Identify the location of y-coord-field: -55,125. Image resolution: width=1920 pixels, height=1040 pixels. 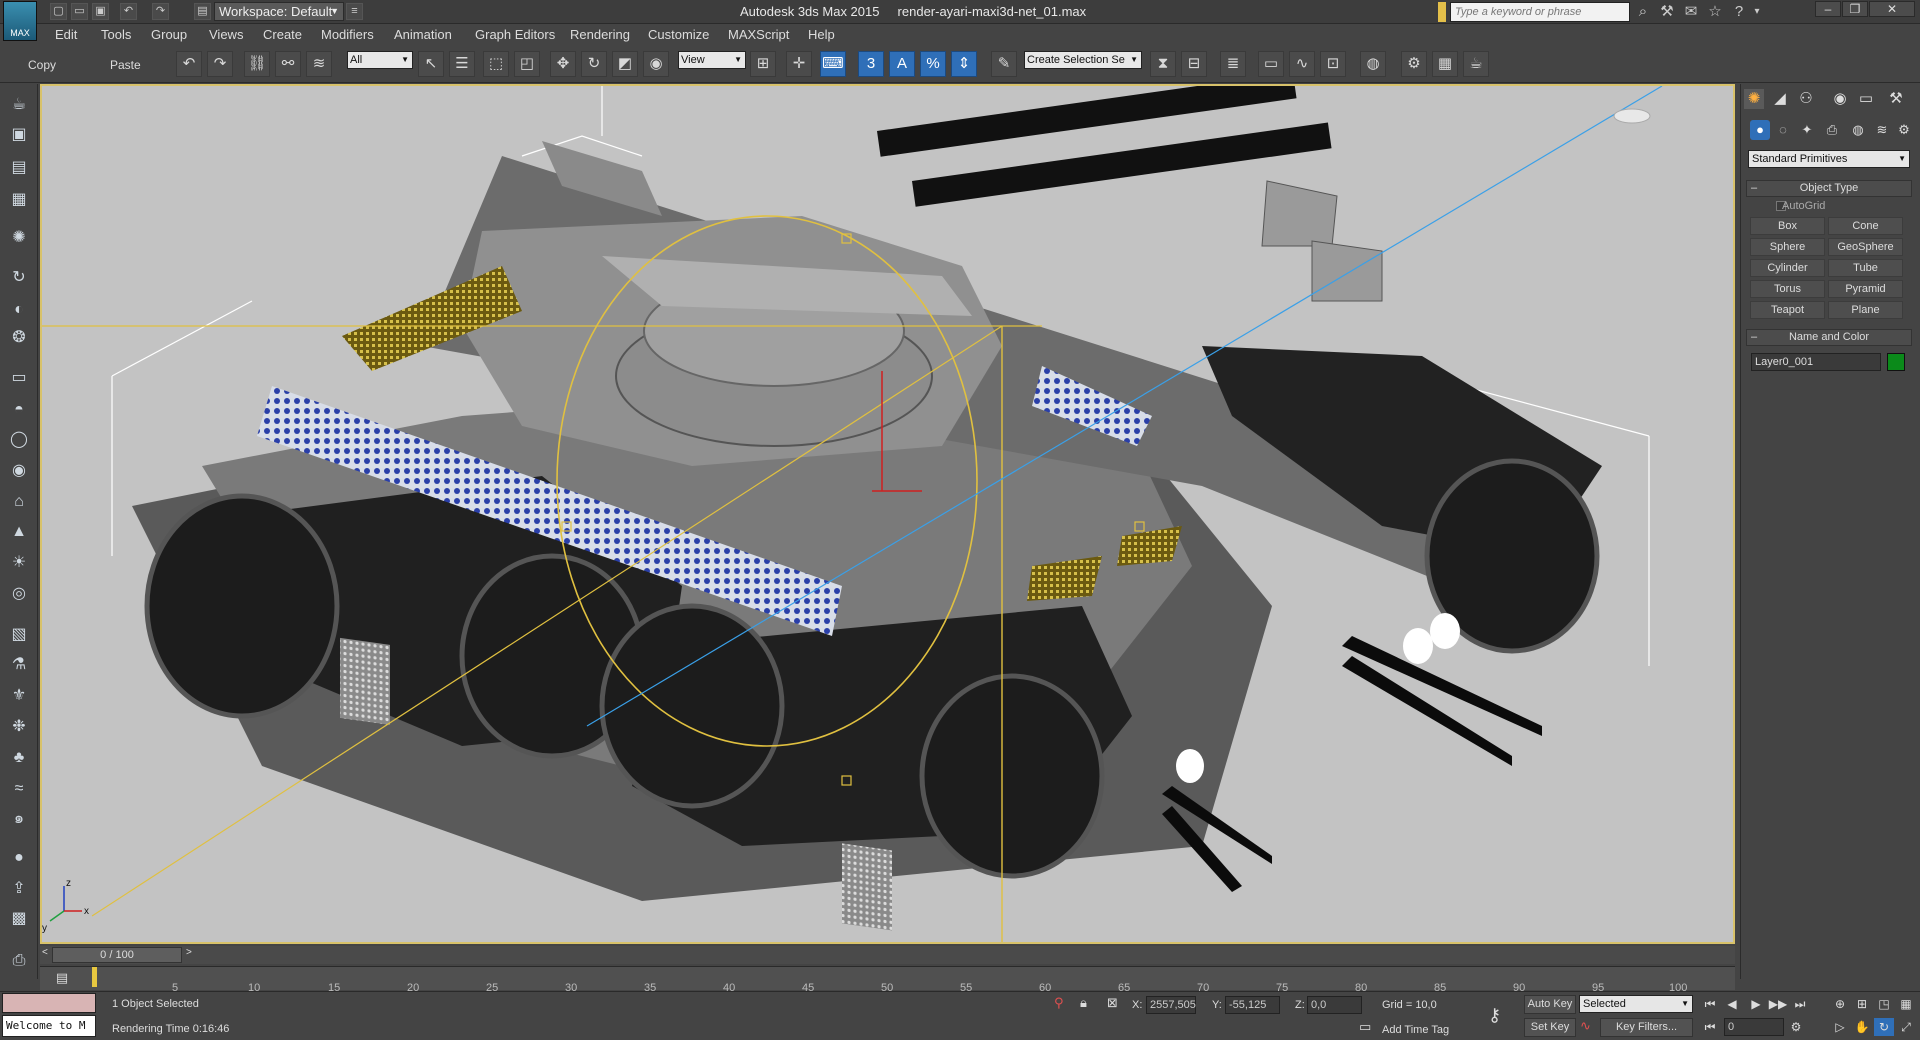
(1252, 1005).